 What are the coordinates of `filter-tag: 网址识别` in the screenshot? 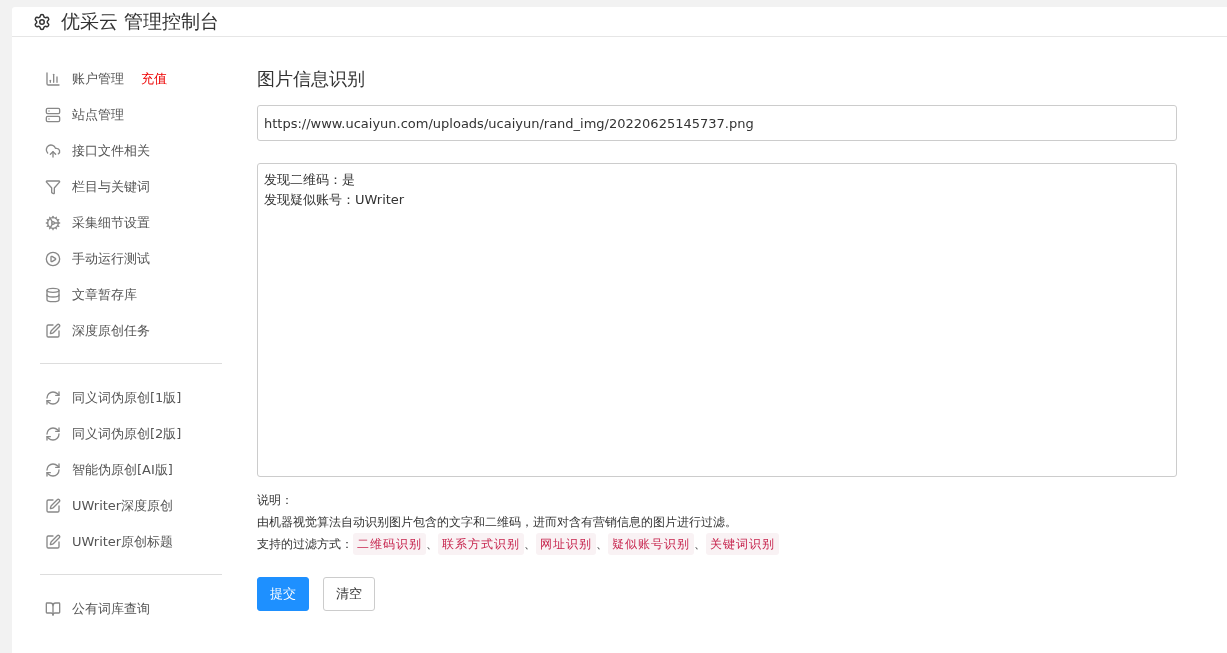 It's located at (566, 544).